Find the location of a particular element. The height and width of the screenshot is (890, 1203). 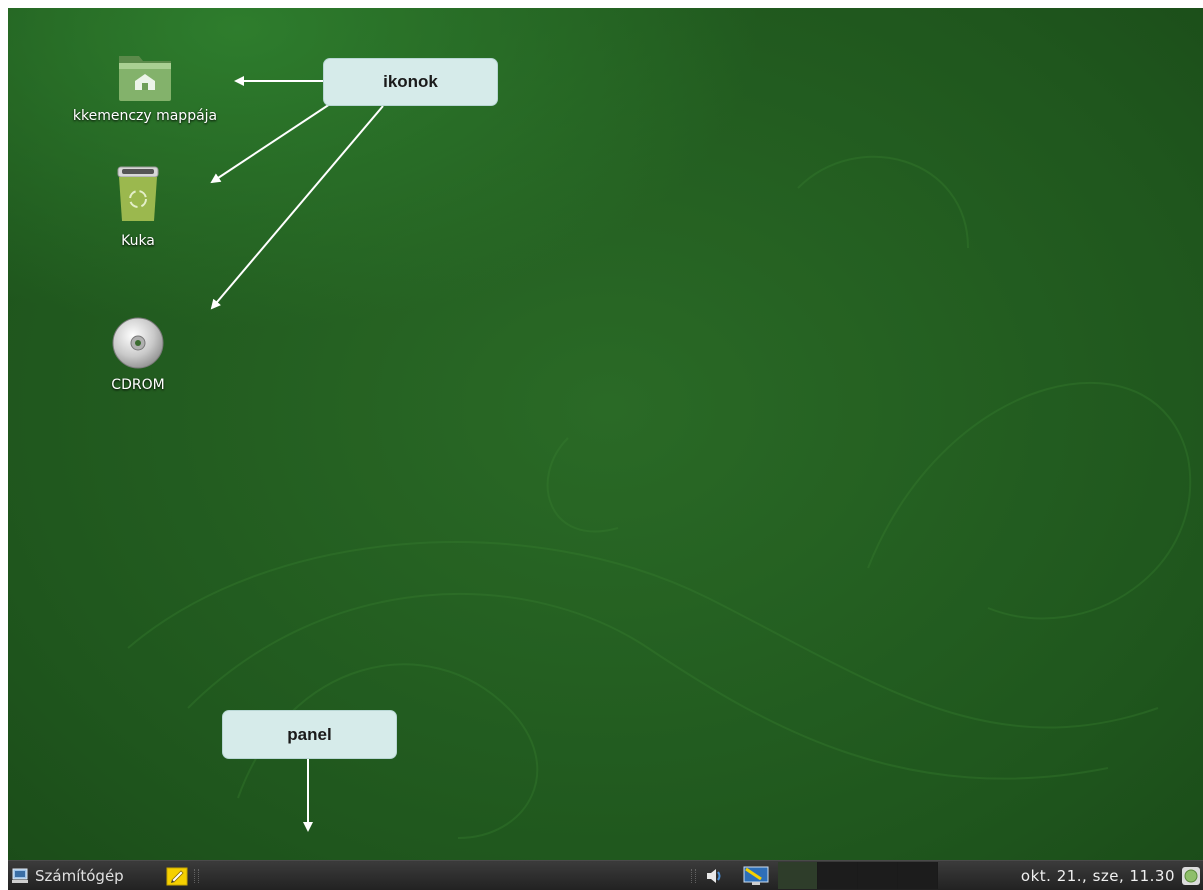

notes-launcher is located at coordinates (177, 875).